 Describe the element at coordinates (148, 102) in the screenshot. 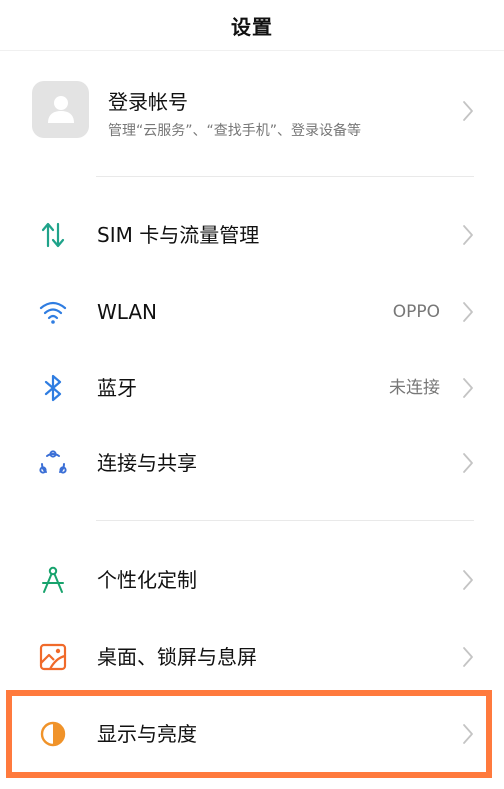

I see `account-title: 登录帐号` at that location.